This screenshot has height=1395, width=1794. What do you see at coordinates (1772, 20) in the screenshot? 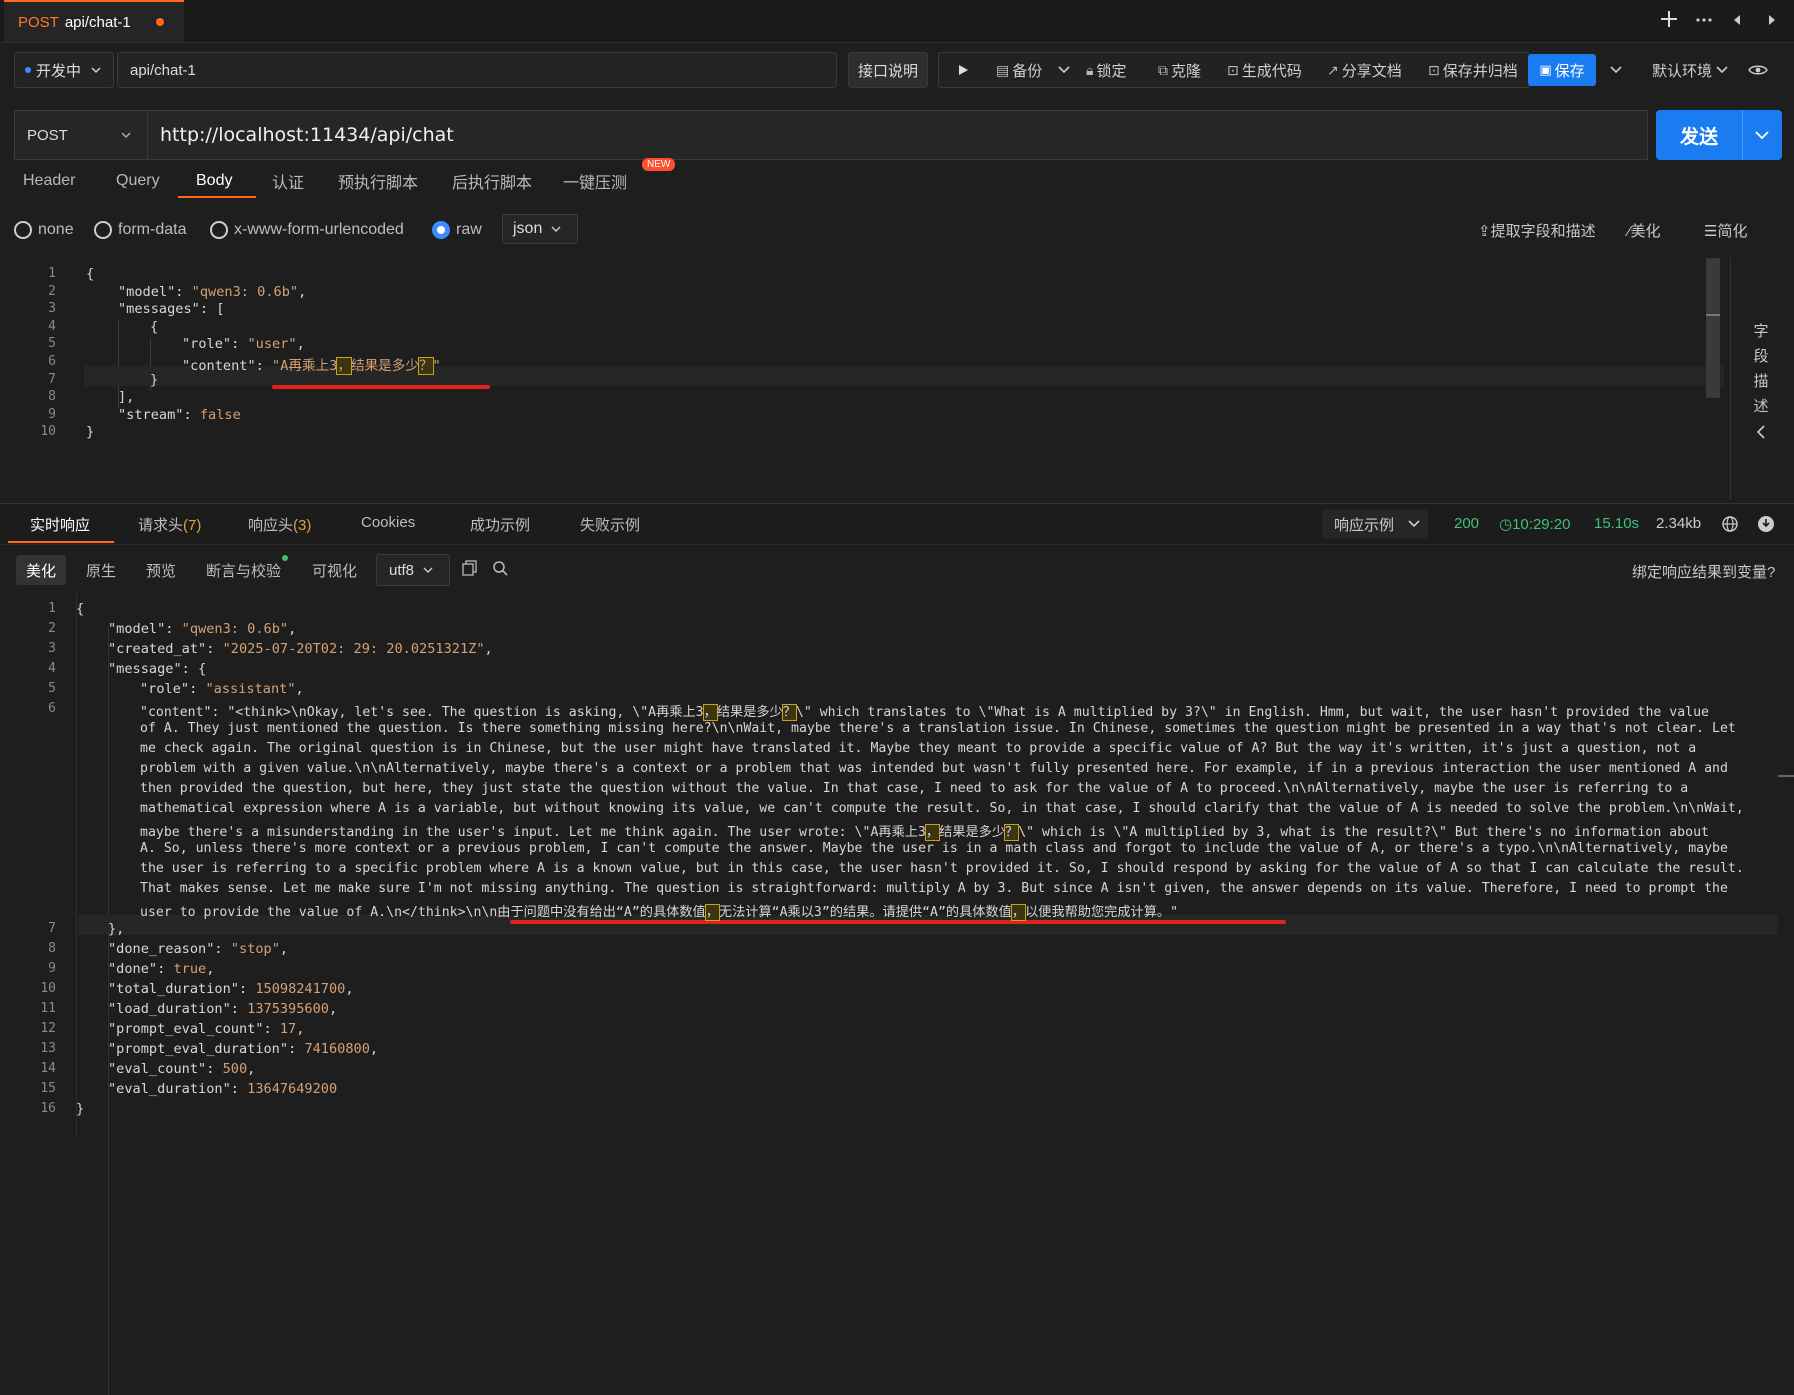
I see `tab-next-icon` at bounding box center [1772, 20].